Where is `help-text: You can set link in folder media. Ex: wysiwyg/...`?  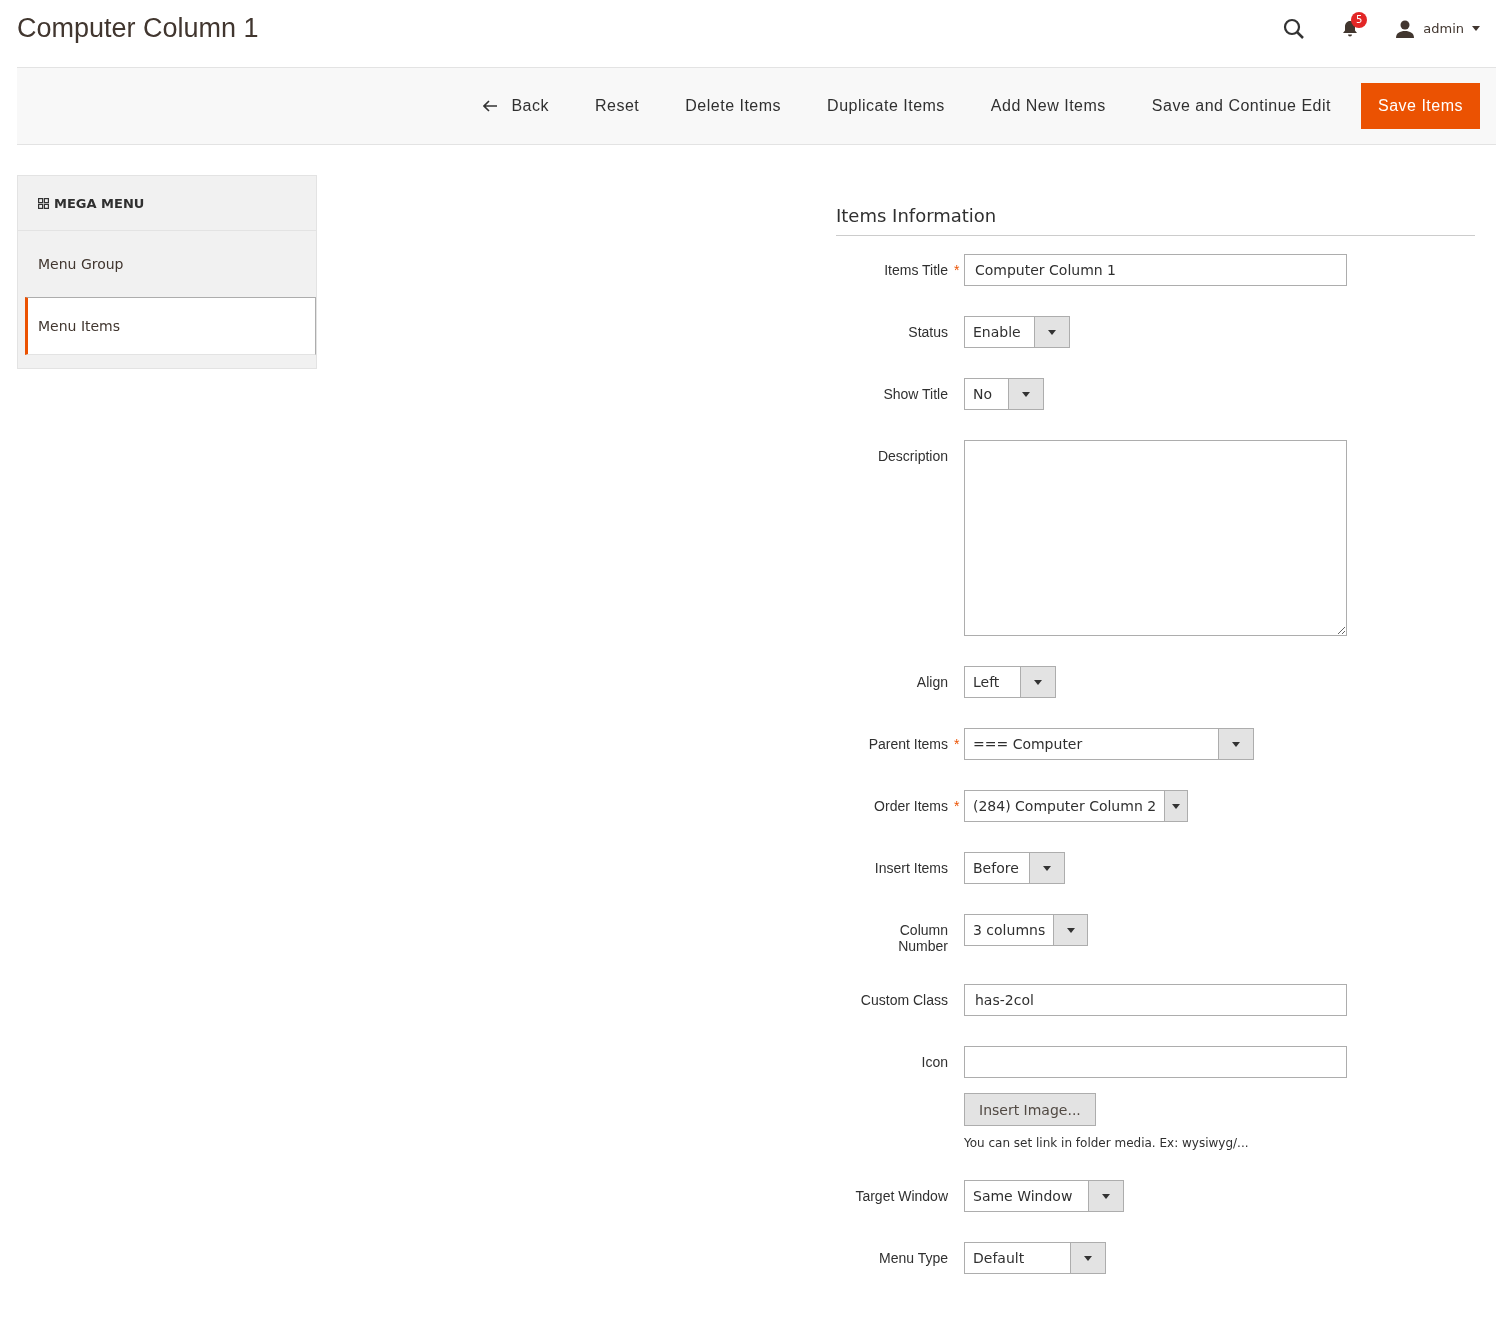
help-text: You can set link in folder media. Ex: wysiwyg/... is located at coordinates (1107, 1143).